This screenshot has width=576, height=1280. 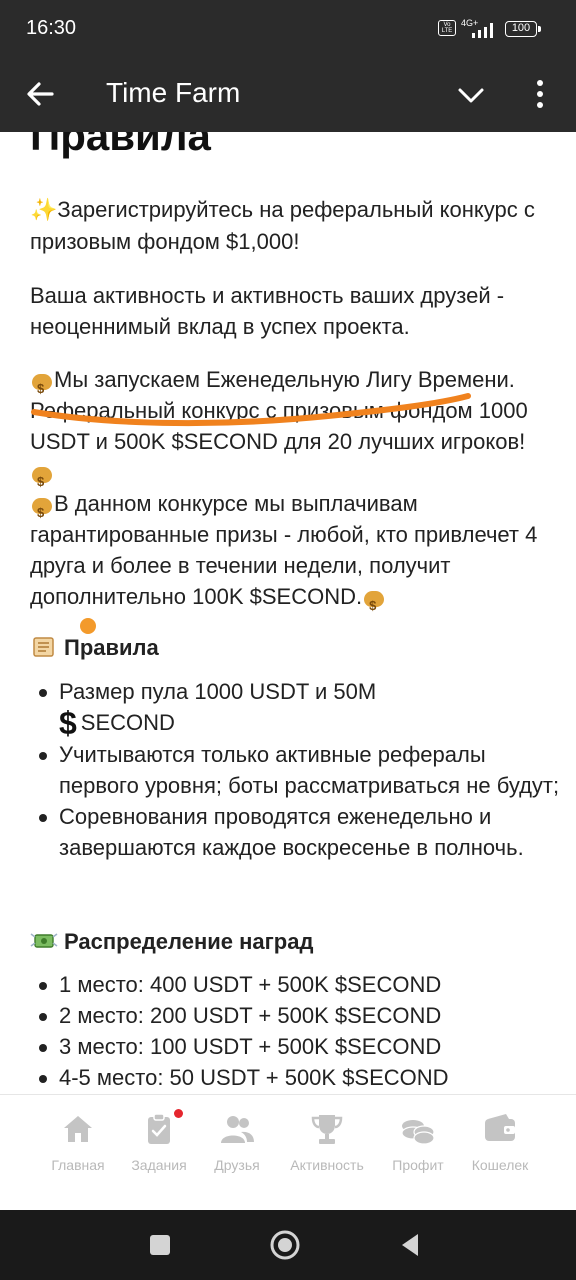 What do you see at coordinates (78, 1147) in the screenshot?
I see `nav-home: Главная` at bounding box center [78, 1147].